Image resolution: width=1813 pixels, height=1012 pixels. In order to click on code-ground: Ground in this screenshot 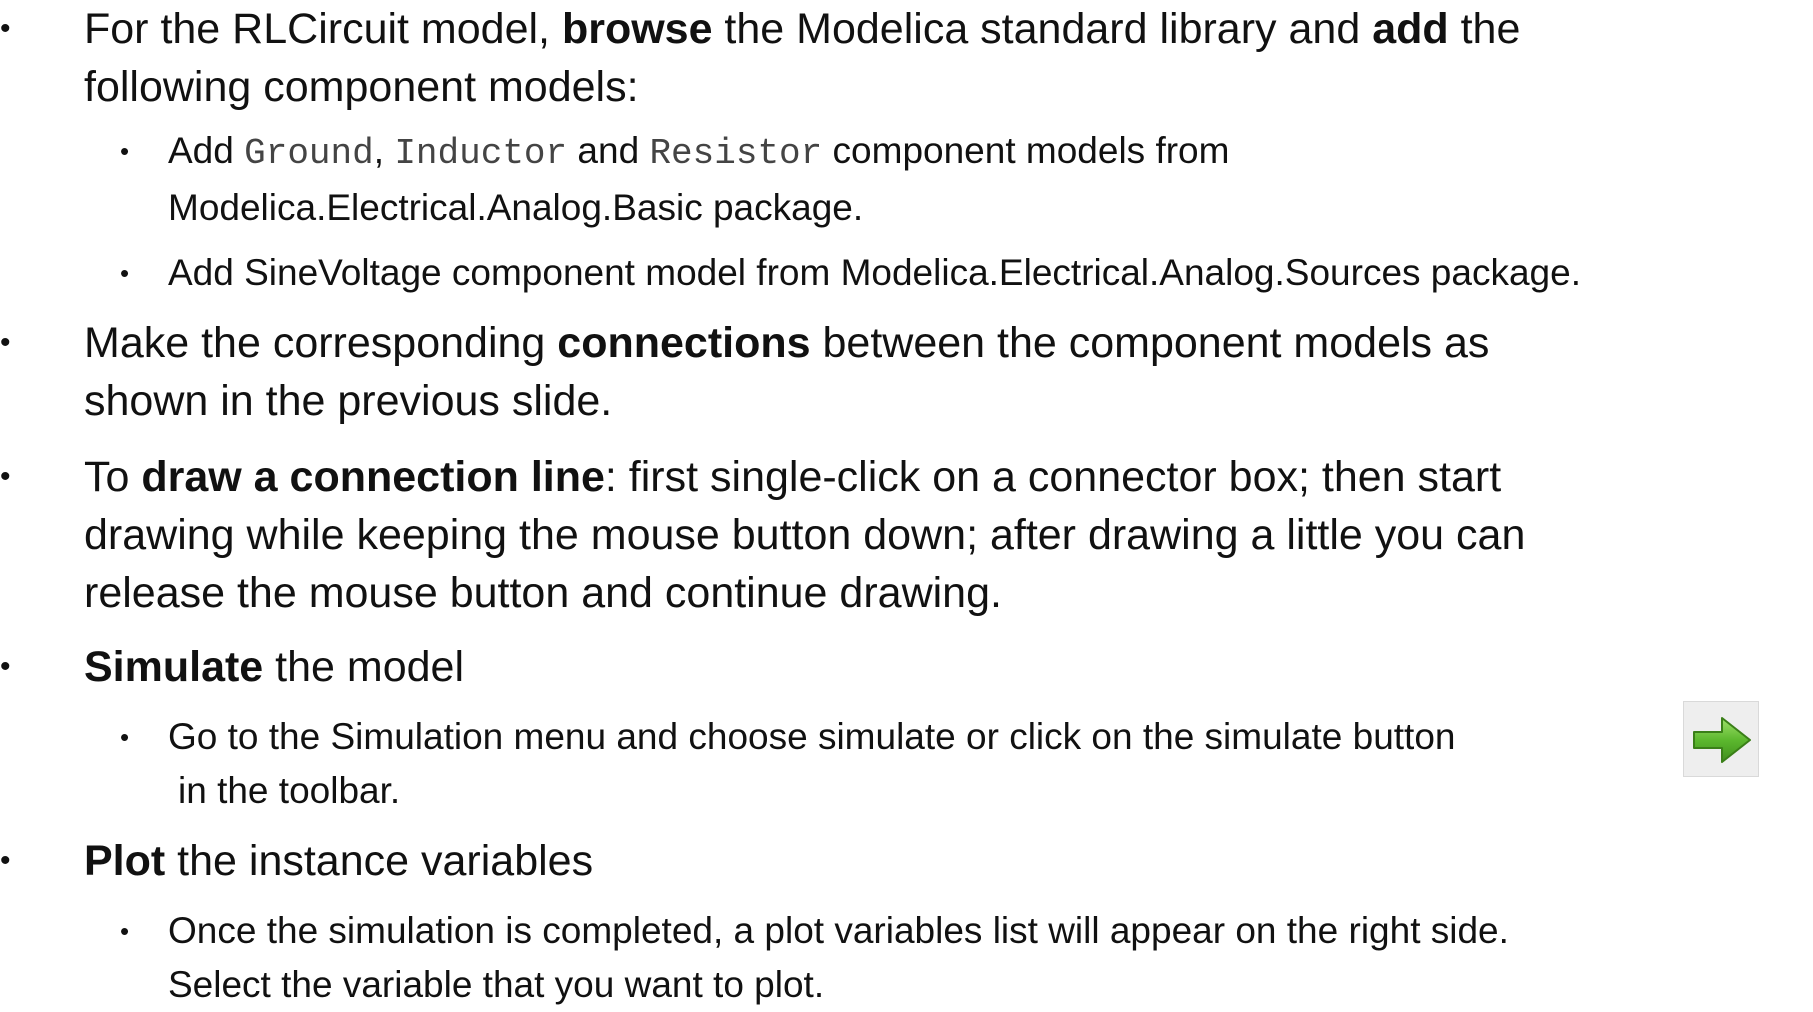, I will do `click(309, 153)`.